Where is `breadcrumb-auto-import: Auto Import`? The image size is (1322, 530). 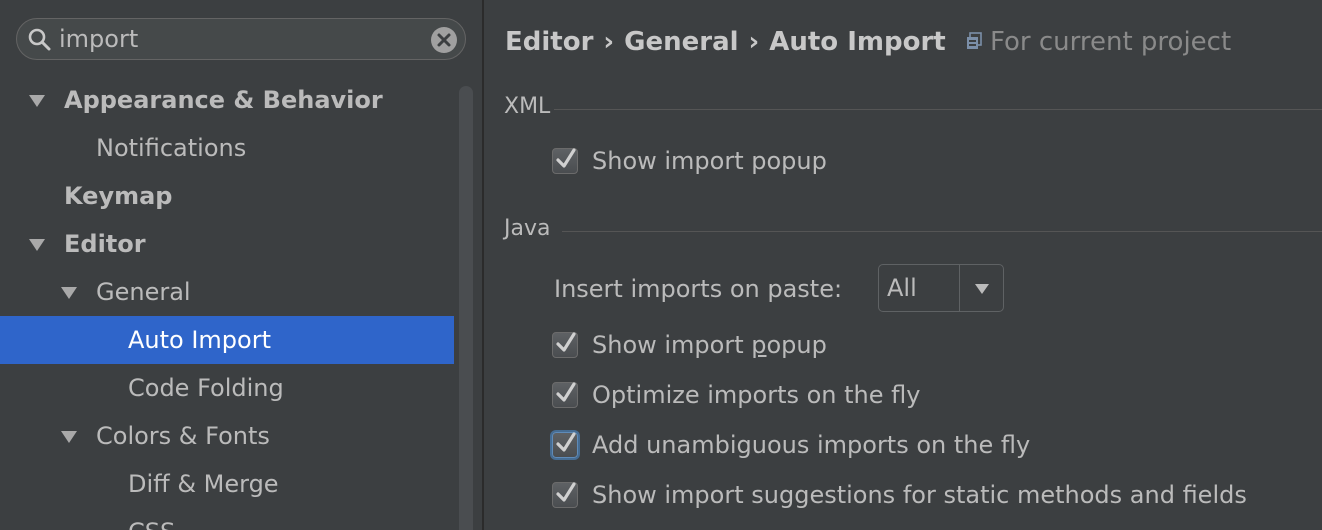 breadcrumb-auto-import: Auto Import is located at coordinates (857, 42).